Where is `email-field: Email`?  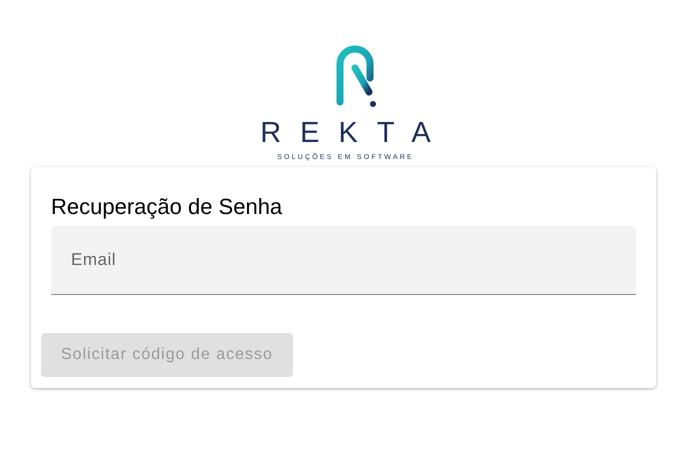 email-field: Email is located at coordinates (343, 260).